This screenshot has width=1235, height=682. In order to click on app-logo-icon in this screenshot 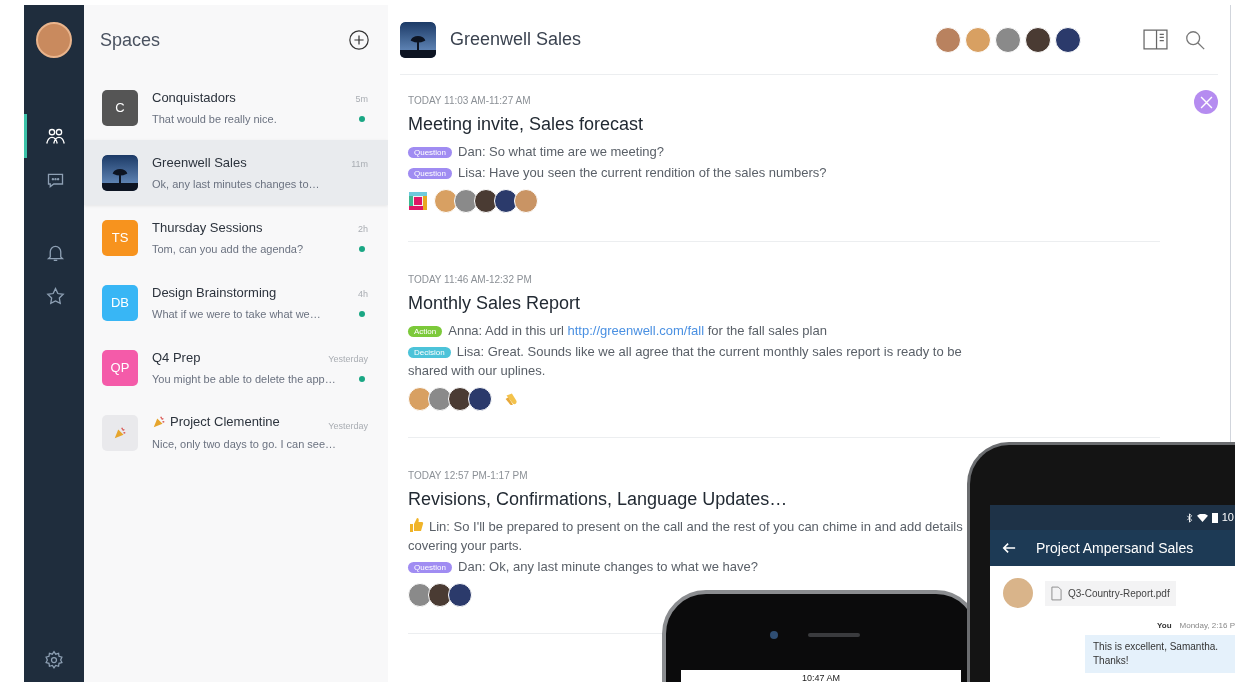, I will do `click(418, 201)`.